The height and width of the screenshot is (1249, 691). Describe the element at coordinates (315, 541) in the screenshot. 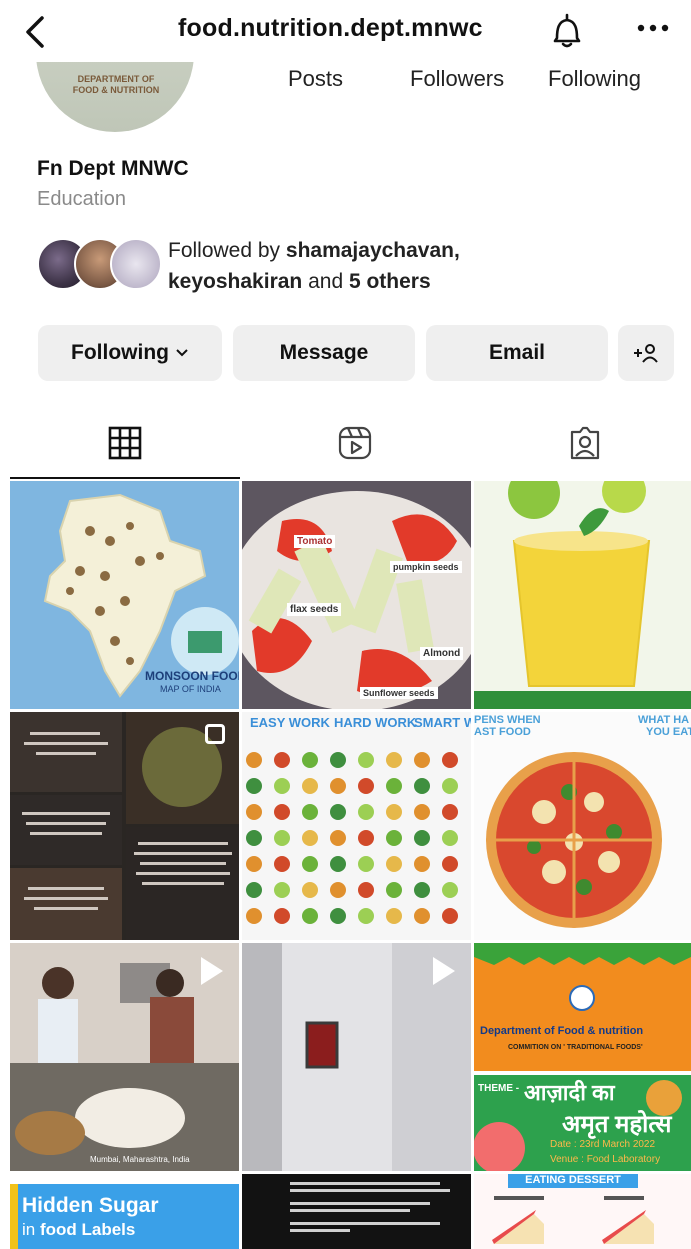

I see `food-label: Tomato` at that location.